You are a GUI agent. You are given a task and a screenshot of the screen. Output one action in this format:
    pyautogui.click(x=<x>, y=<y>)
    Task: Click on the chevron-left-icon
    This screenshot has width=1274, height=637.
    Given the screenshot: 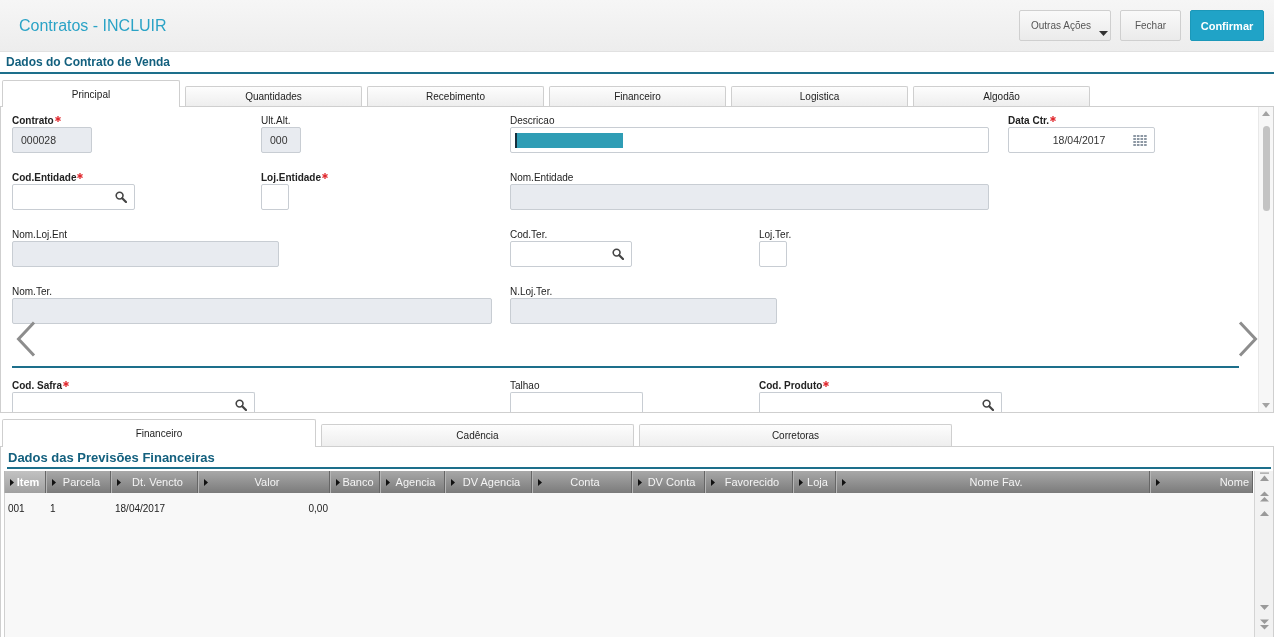 What is the action you would take?
    pyautogui.click(x=26, y=339)
    